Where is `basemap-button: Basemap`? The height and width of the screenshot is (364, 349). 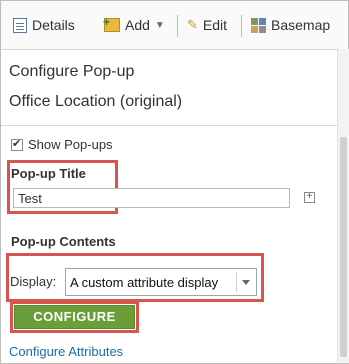
basemap-button: Basemap is located at coordinates (290, 25).